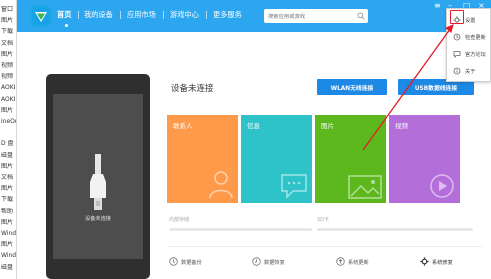 The image size is (491, 279). I want to click on phone-screen: 设备未连接, so click(98, 176).